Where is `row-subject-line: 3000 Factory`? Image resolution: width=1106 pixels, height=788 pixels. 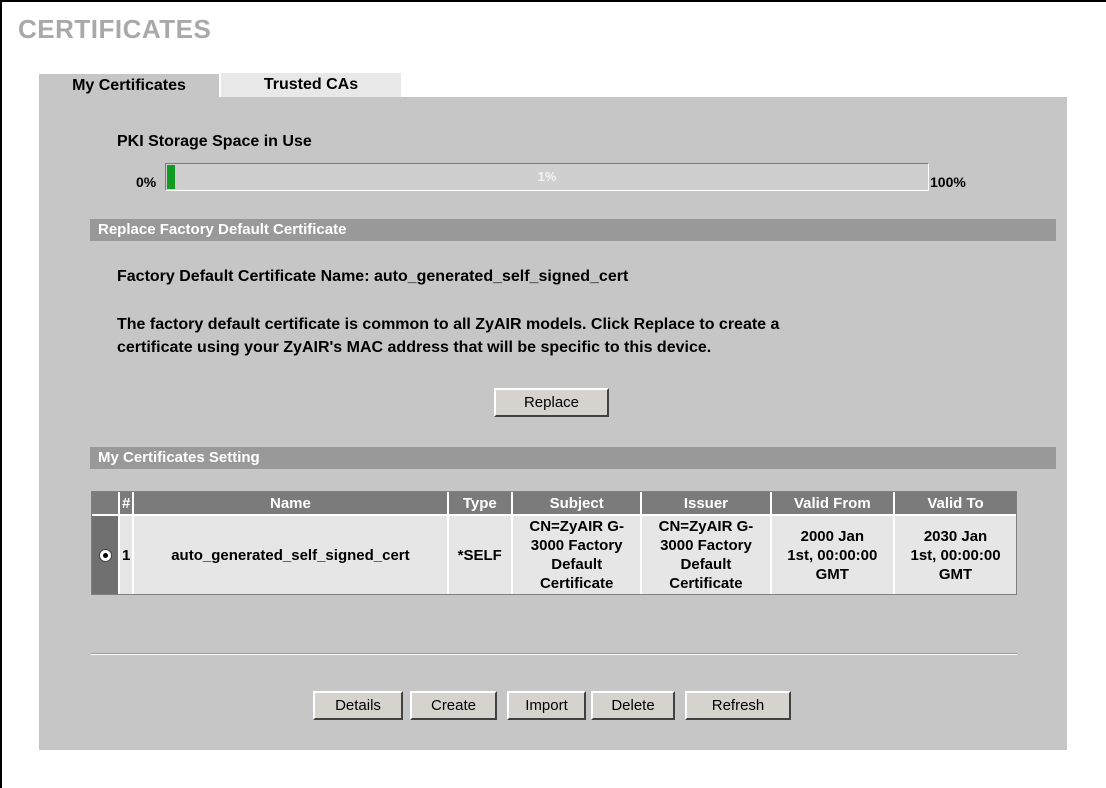
row-subject-line: 3000 Factory is located at coordinates (576, 545).